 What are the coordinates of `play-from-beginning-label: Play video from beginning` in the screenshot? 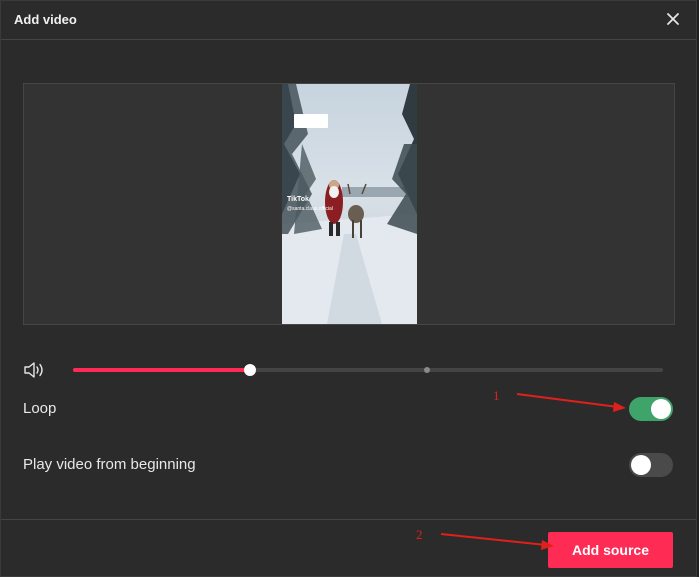 It's located at (109, 464).